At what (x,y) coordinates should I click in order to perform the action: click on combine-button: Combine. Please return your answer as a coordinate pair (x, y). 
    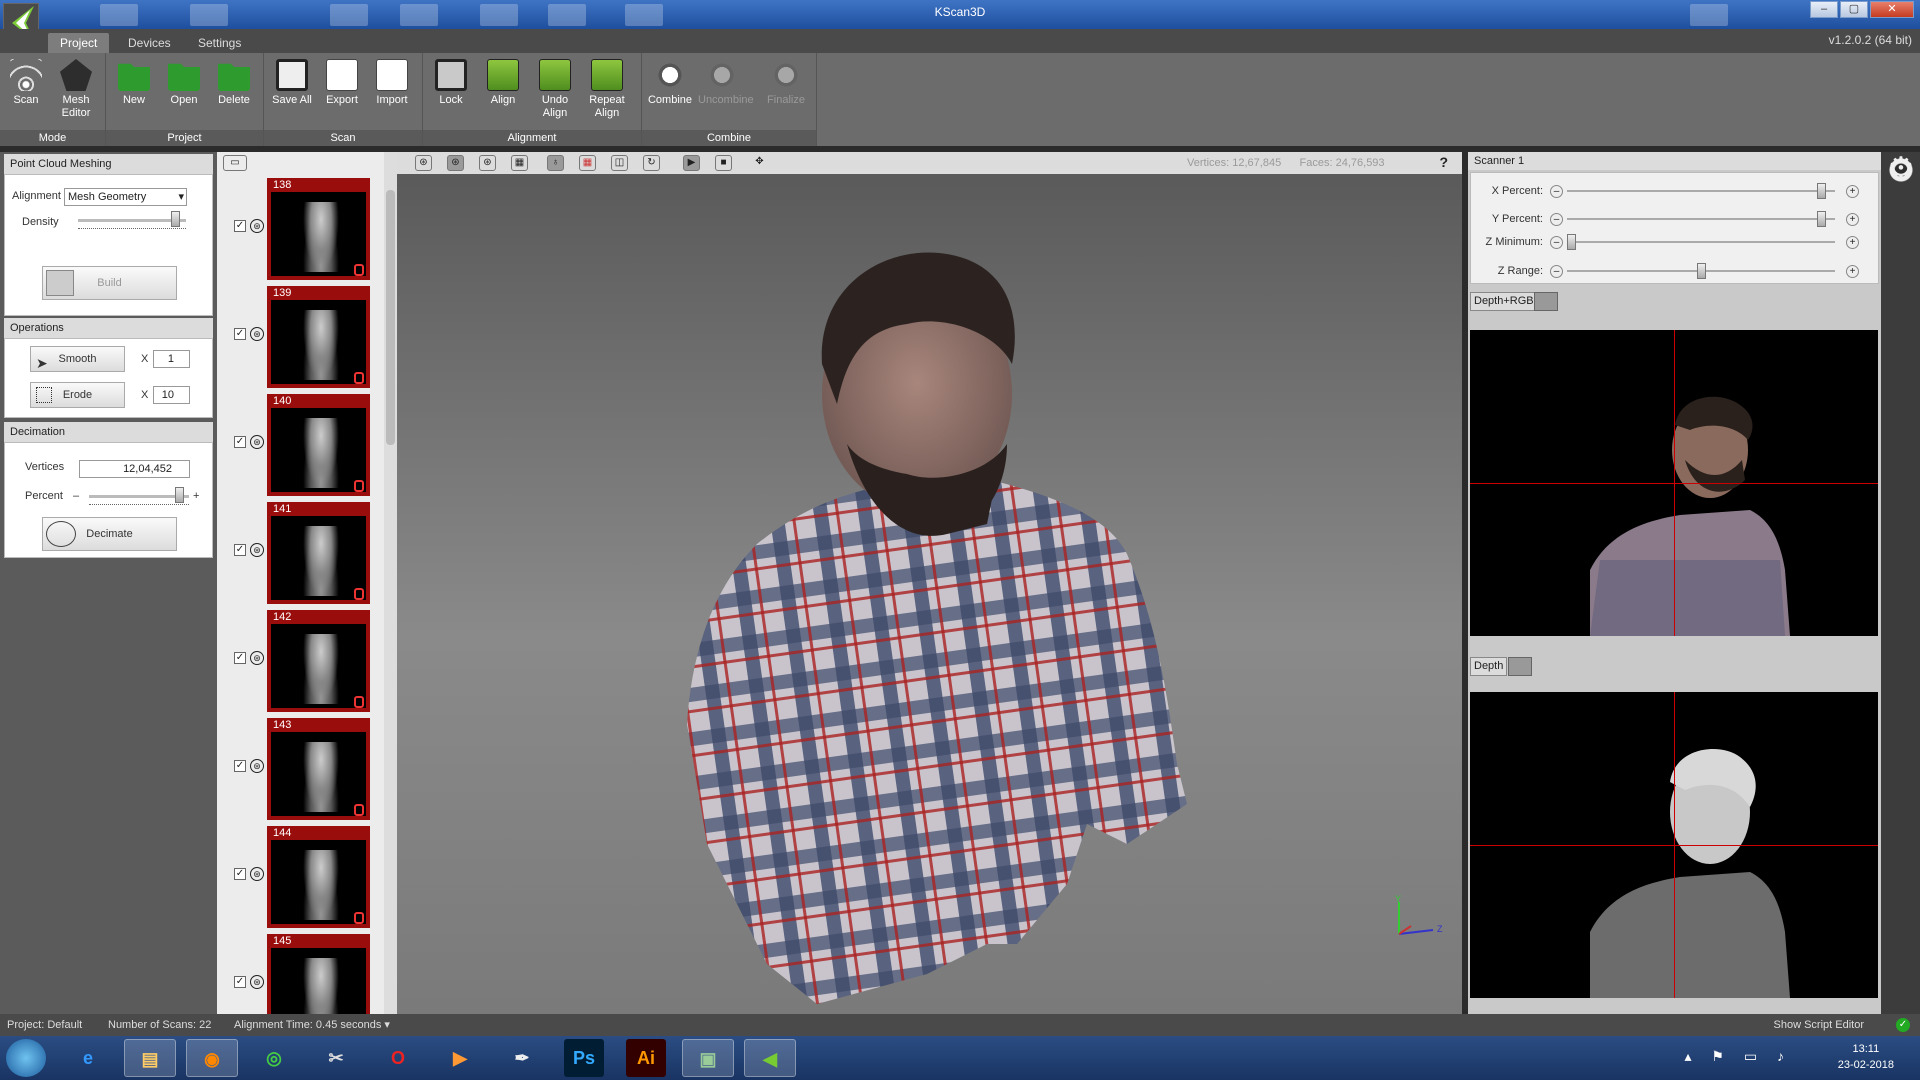
    Looking at the image, I should click on (670, 91).